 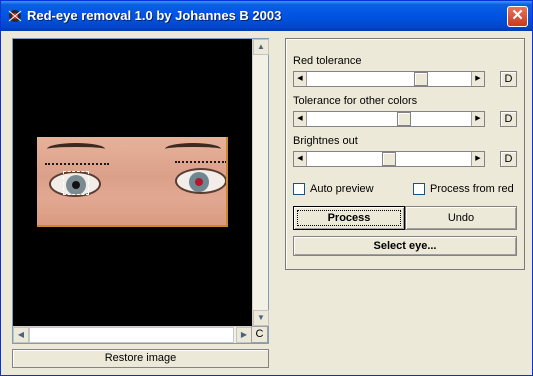 What do you see at coordinates (508, 119) in the screenshot?
I see `other-colors-default-button: D` at bounding box center [508, 119].